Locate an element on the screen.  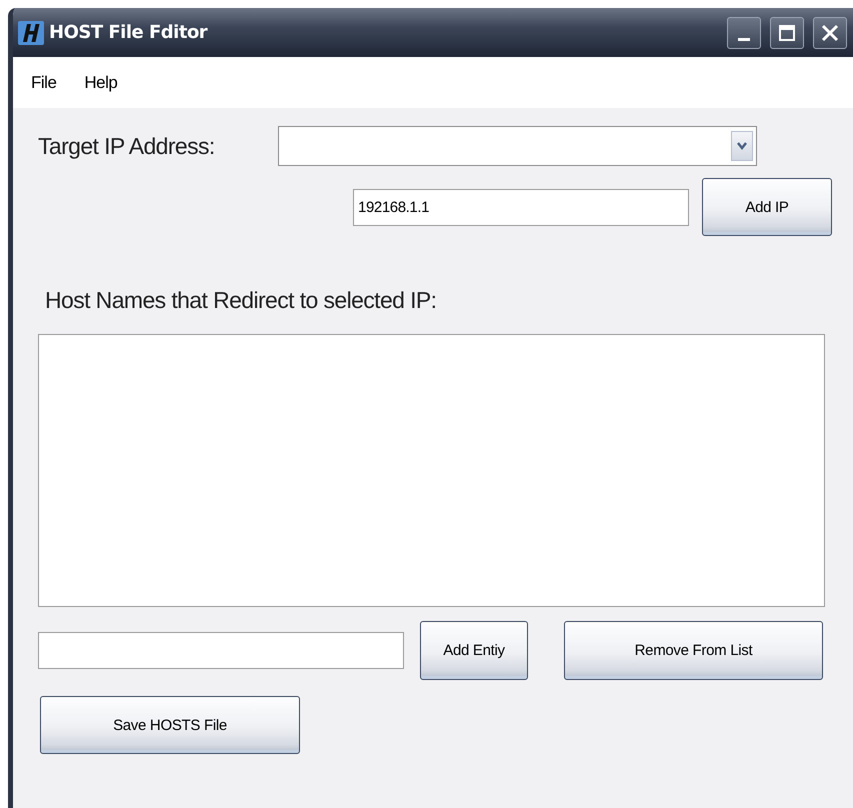
minimize-icon is located at coordinates (744, 39).